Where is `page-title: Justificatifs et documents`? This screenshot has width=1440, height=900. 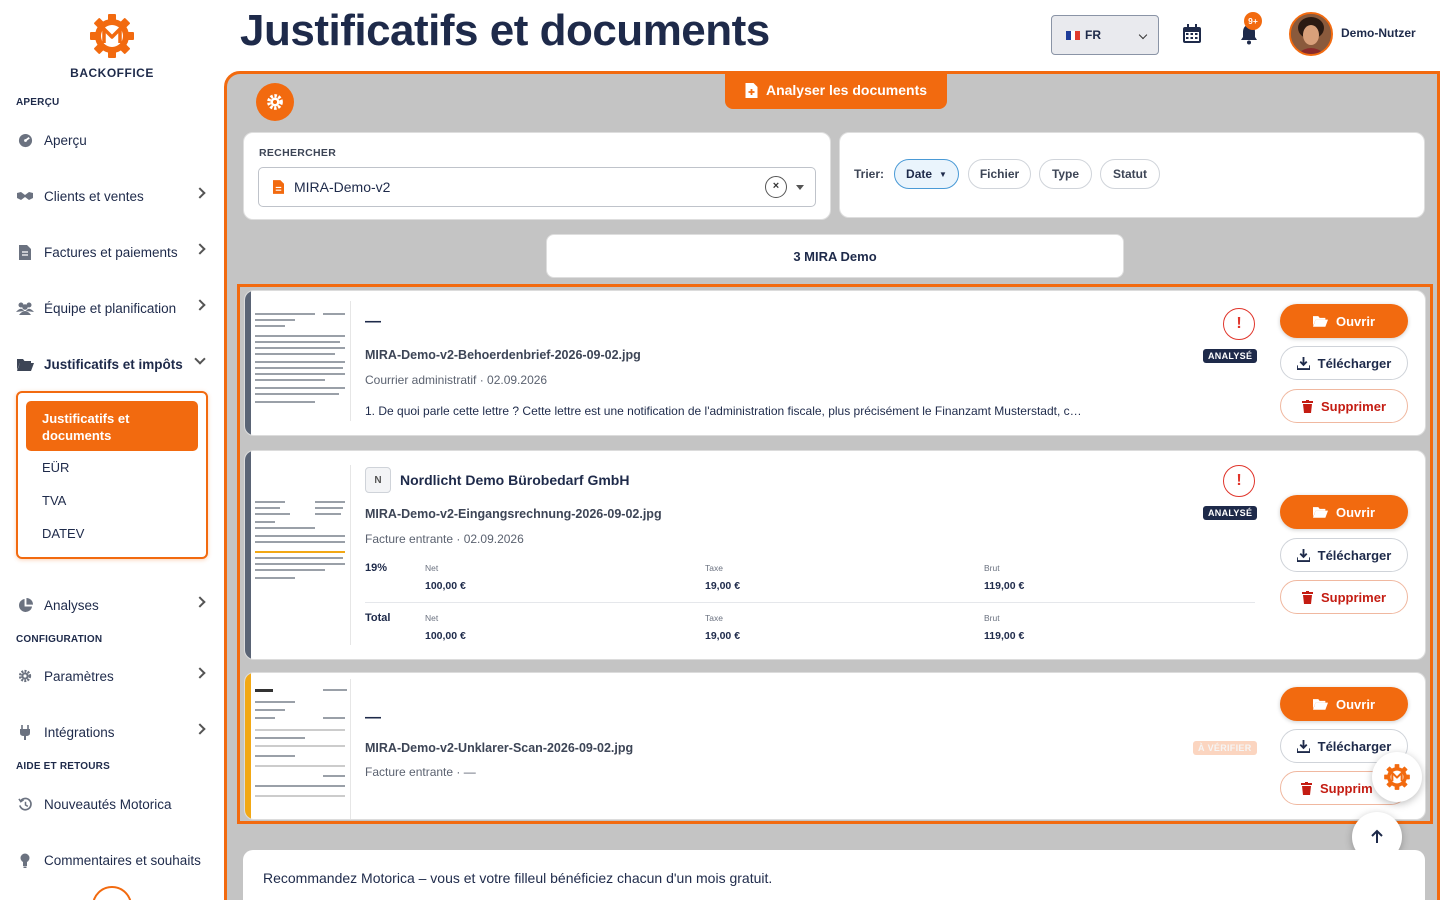
page-title: Justificatifs et documents is located at coordinates (505, 30).